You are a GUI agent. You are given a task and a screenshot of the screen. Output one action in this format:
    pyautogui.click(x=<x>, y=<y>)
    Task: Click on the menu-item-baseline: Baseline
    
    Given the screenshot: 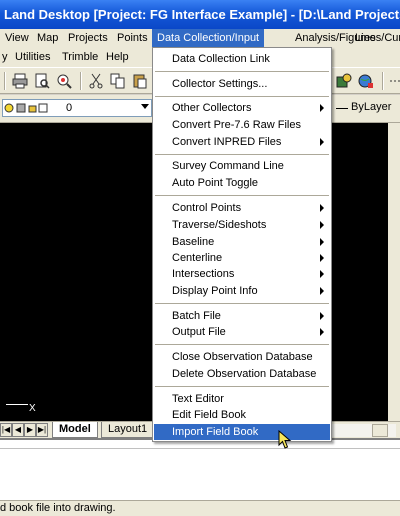 What is the action you would take?
    pyautogui.click(x=242, y=242)
    